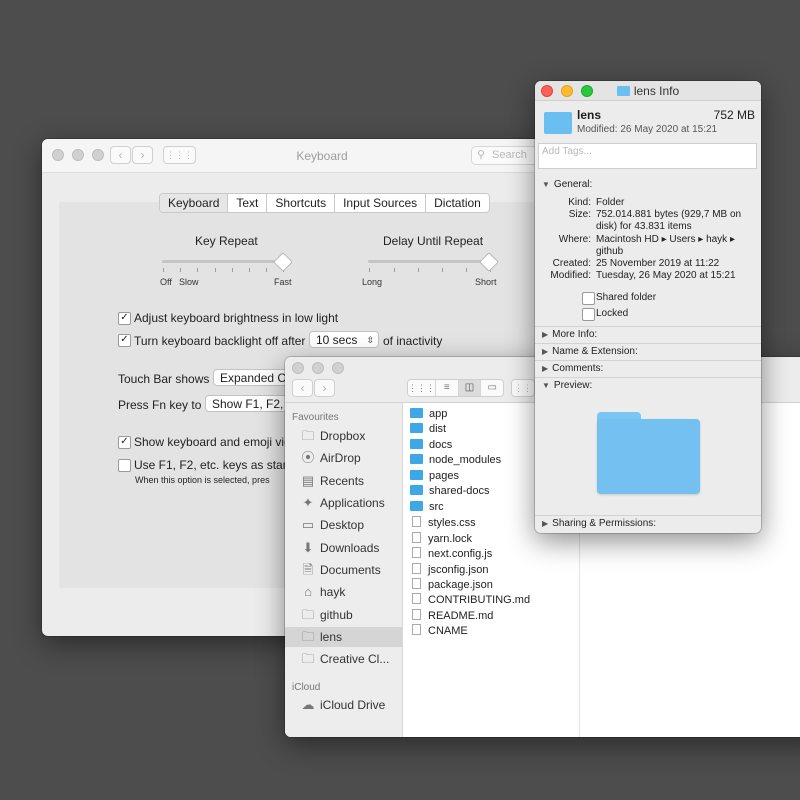 The width and height of the screenshot is (800, 800). What do you see at coordinates (160, 405) in the screenshot?
I see `fn-key-label: Press Fn key to` at bounding box center [160, 405].